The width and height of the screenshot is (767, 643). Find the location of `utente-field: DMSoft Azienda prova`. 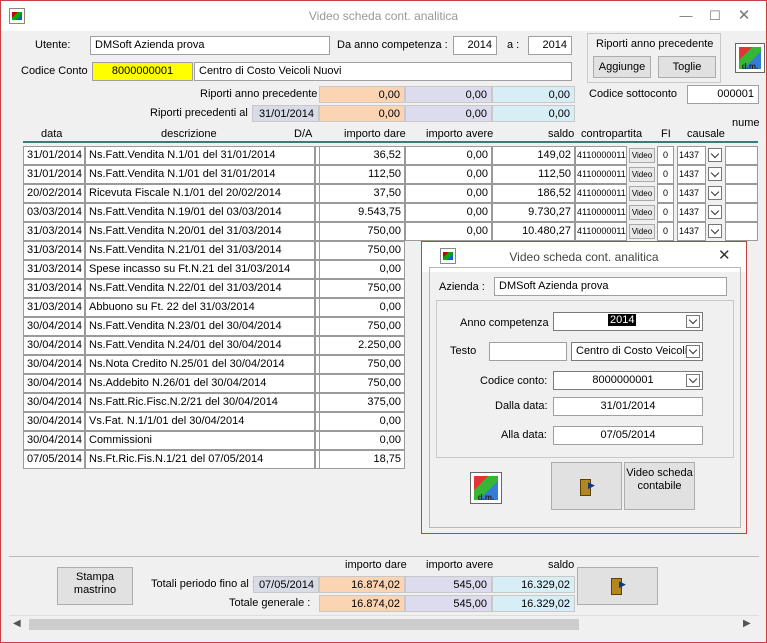

utente-field: DMSoft Azienda prova is located at coordinates (210, 45).